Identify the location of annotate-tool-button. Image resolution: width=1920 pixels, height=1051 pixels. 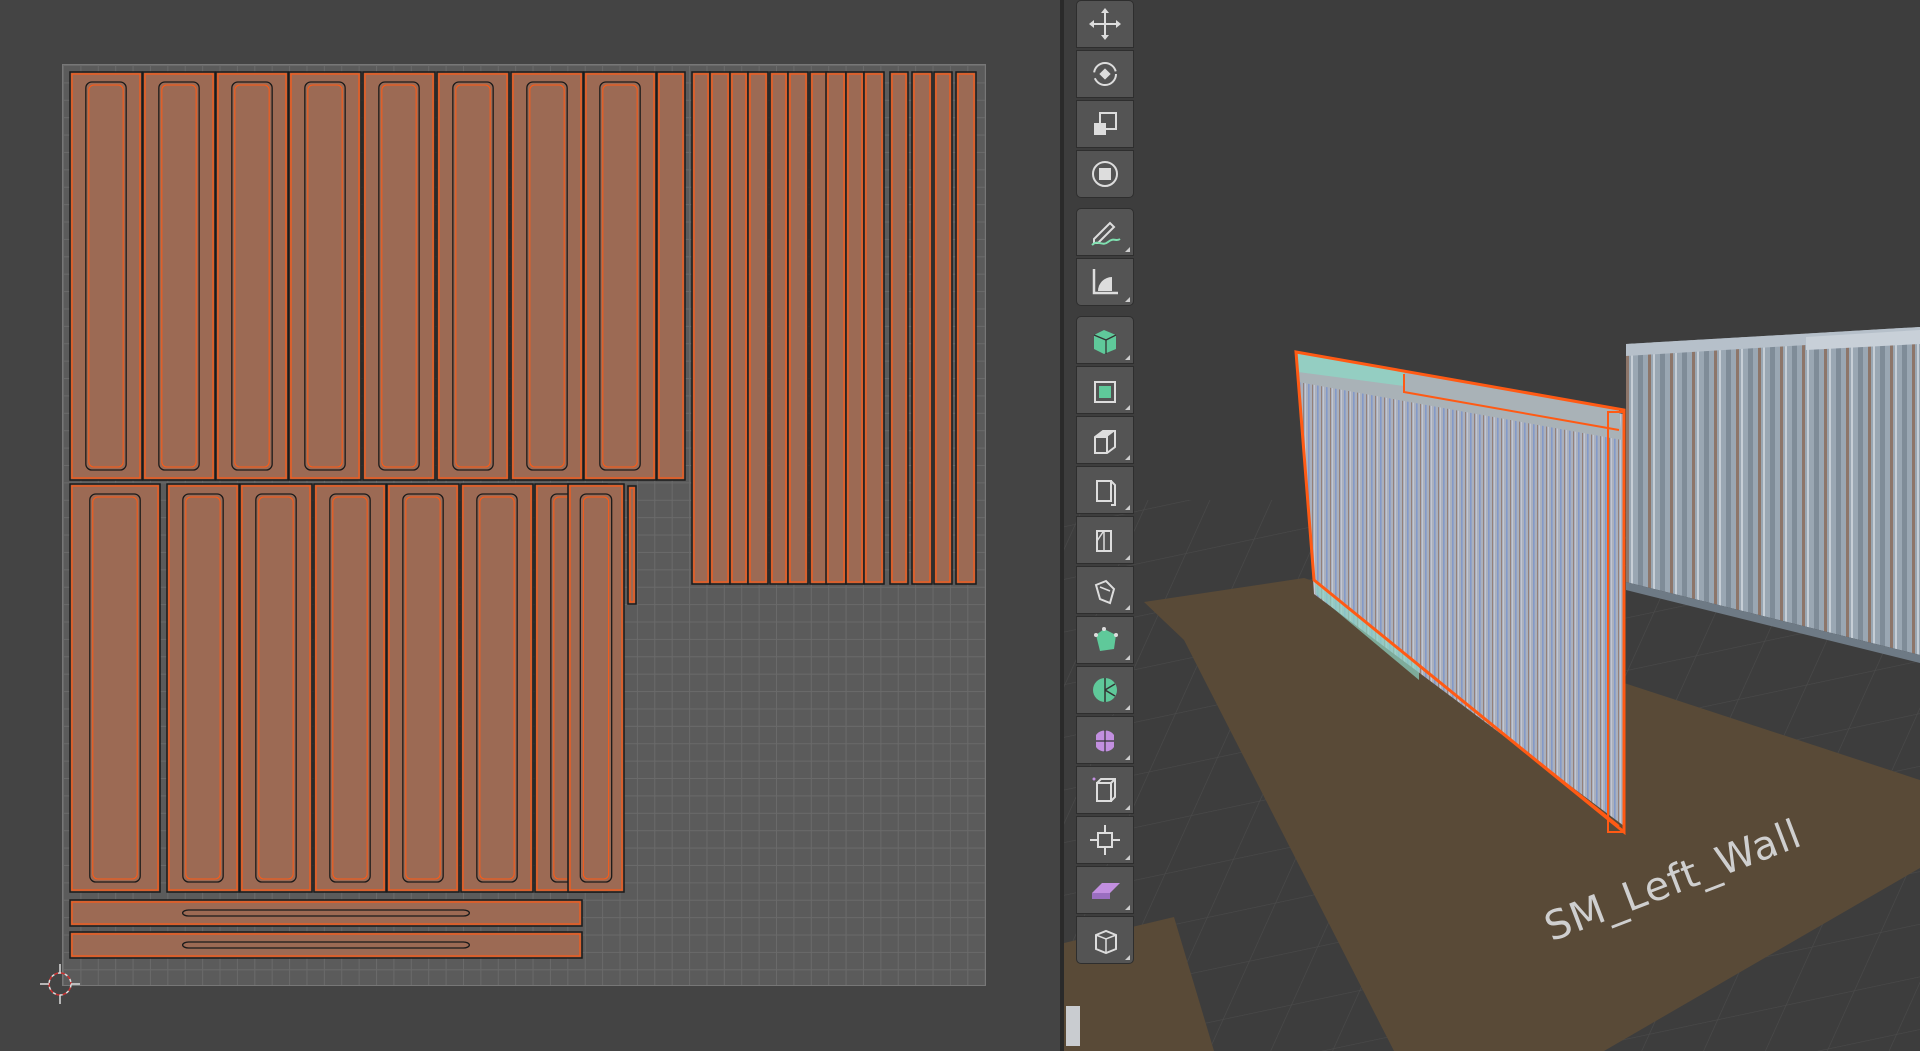
(1105, 232).